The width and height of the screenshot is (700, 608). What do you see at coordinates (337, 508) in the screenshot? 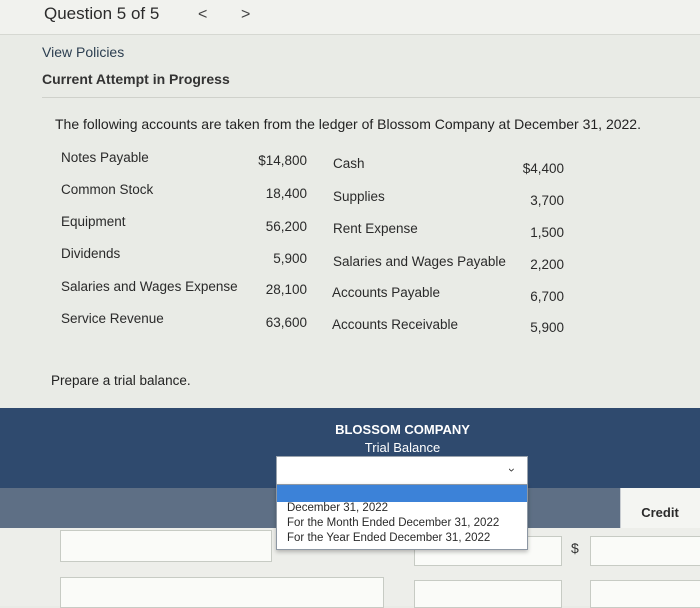
I see `dropdown-option: December 31, 2022` at bounding box center [337, 508].